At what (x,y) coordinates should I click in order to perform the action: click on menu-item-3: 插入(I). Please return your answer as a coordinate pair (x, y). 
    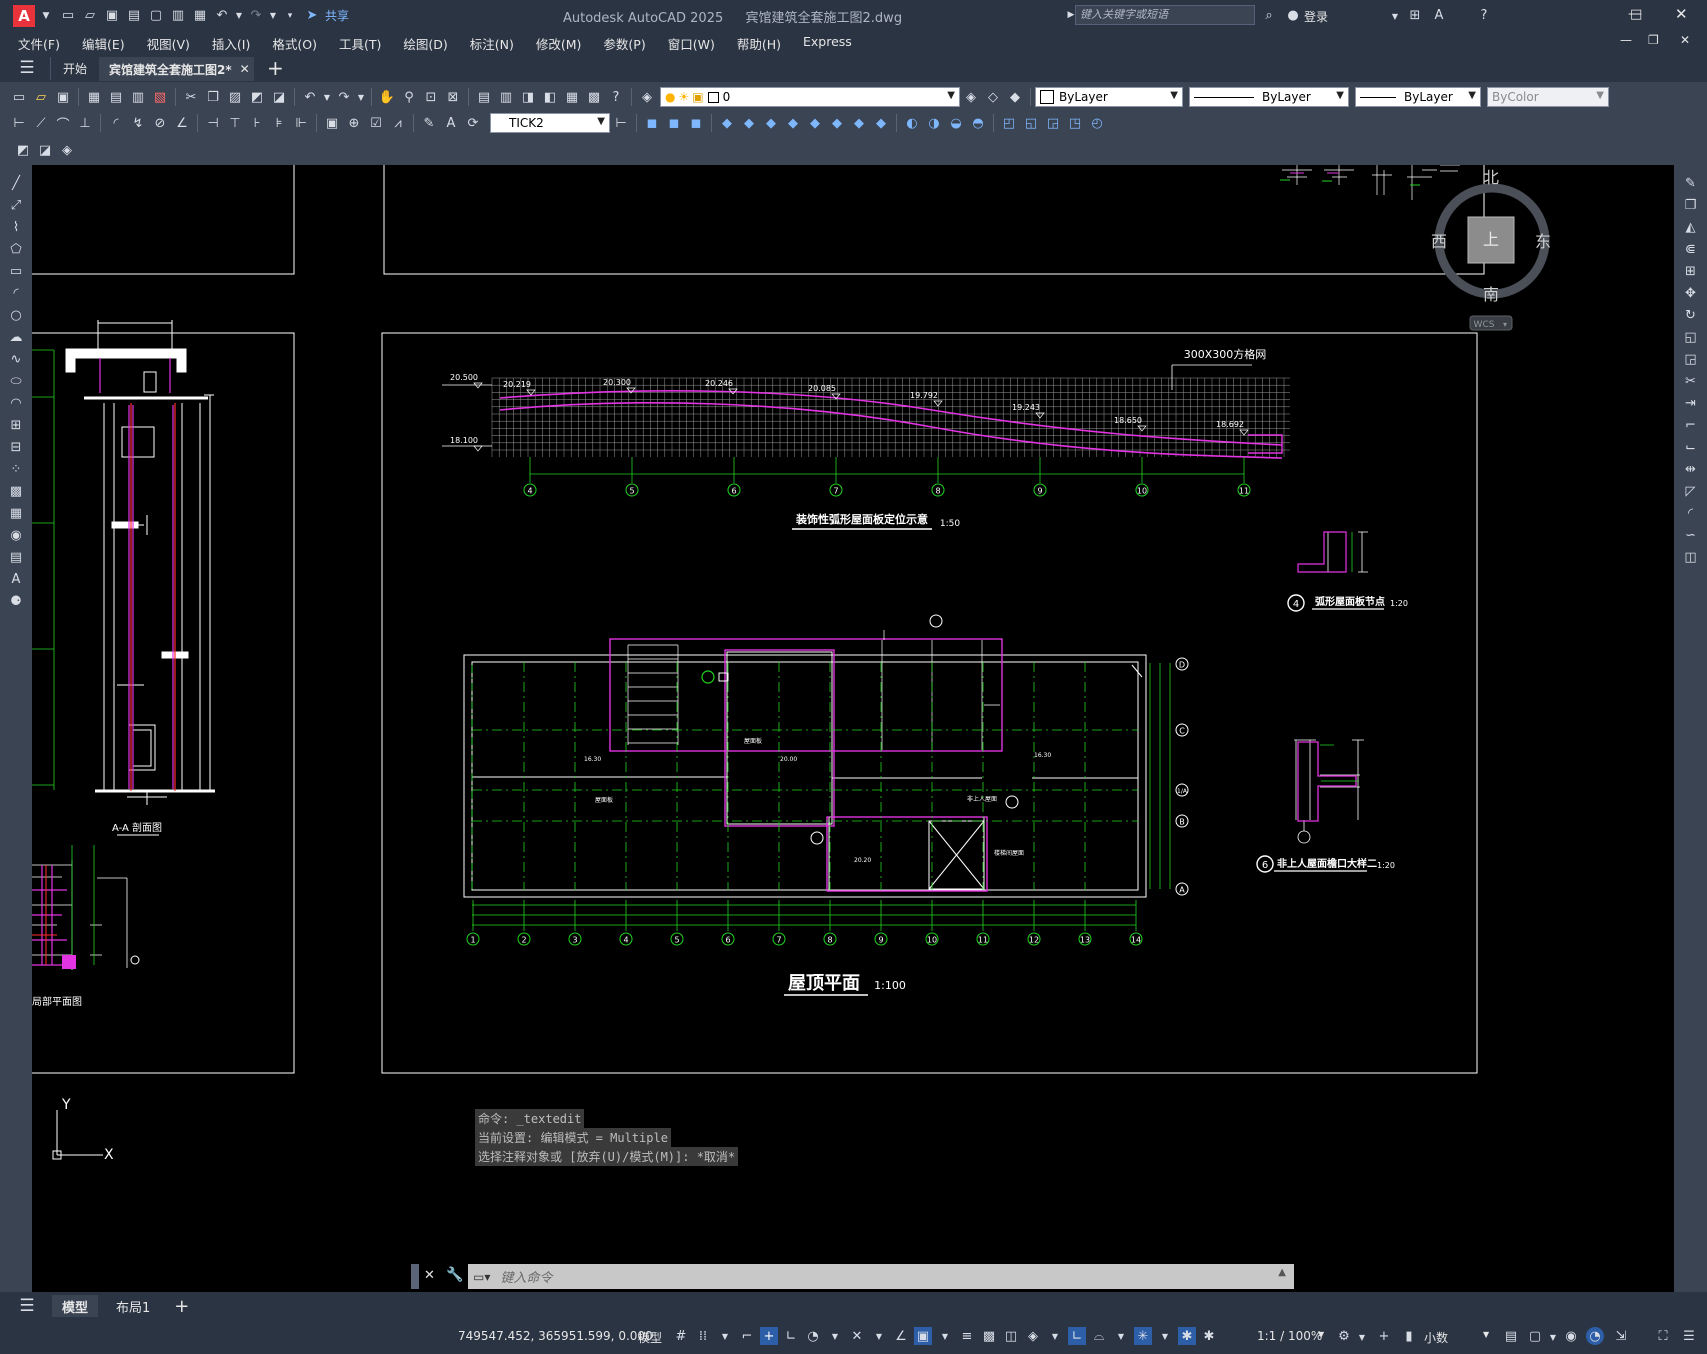
    Looking at the image, I should click on (231, 43).